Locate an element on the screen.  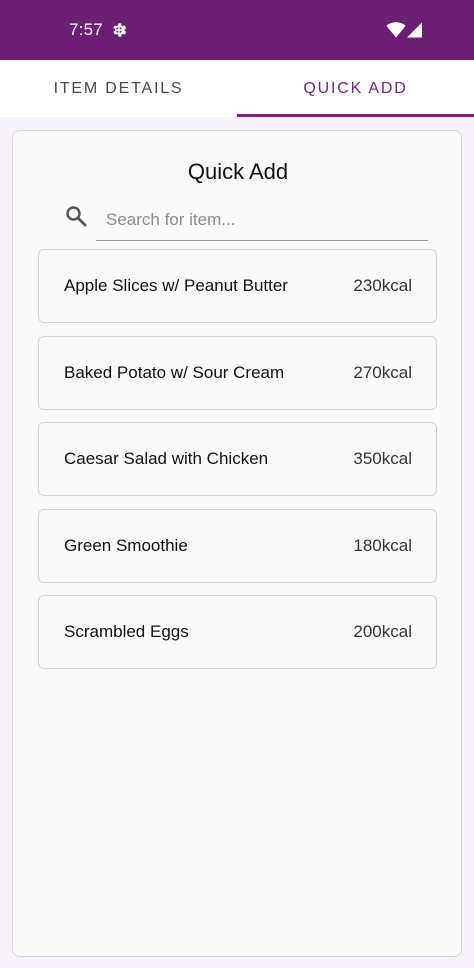
tab-bar: ITEM DETAILS QUICK ADD is located at coordinates (237, 88).